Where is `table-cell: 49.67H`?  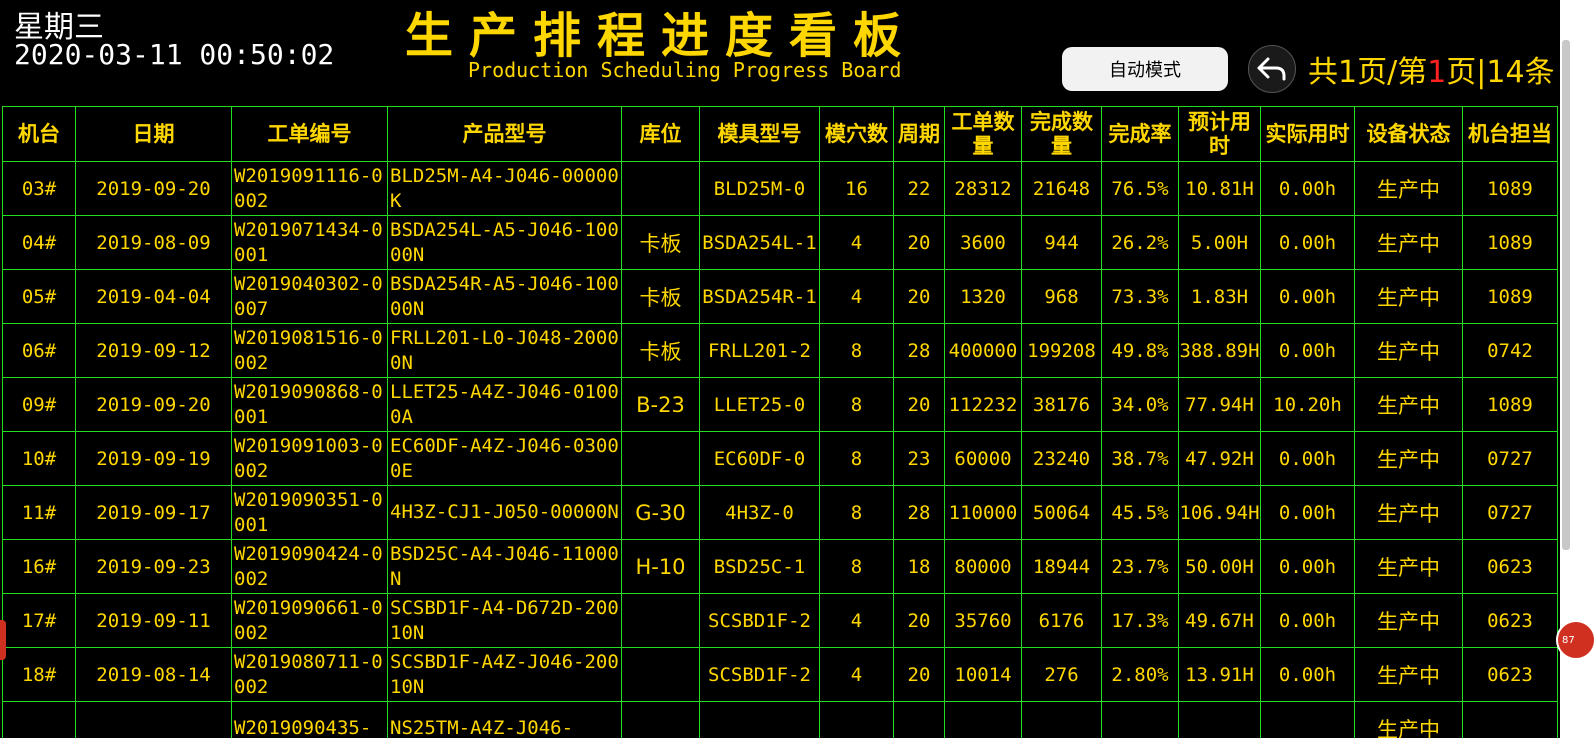 table-cell: 49.67H is located at coordinates (1219, 620).